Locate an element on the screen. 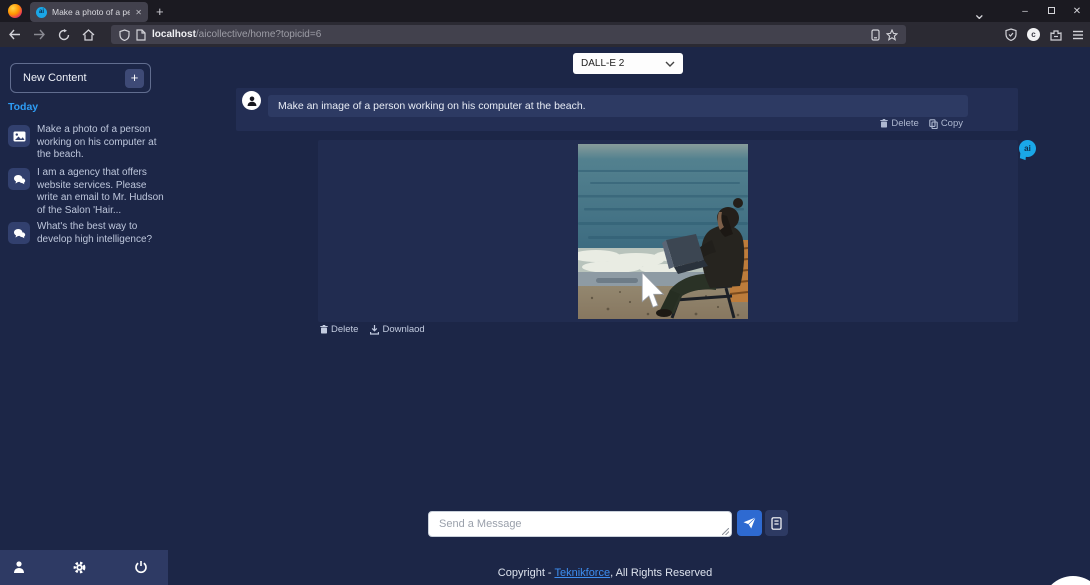 This screenshot has height=585, width=1090. tab-close-icon: ✕ is located at coordinates (138, 12).